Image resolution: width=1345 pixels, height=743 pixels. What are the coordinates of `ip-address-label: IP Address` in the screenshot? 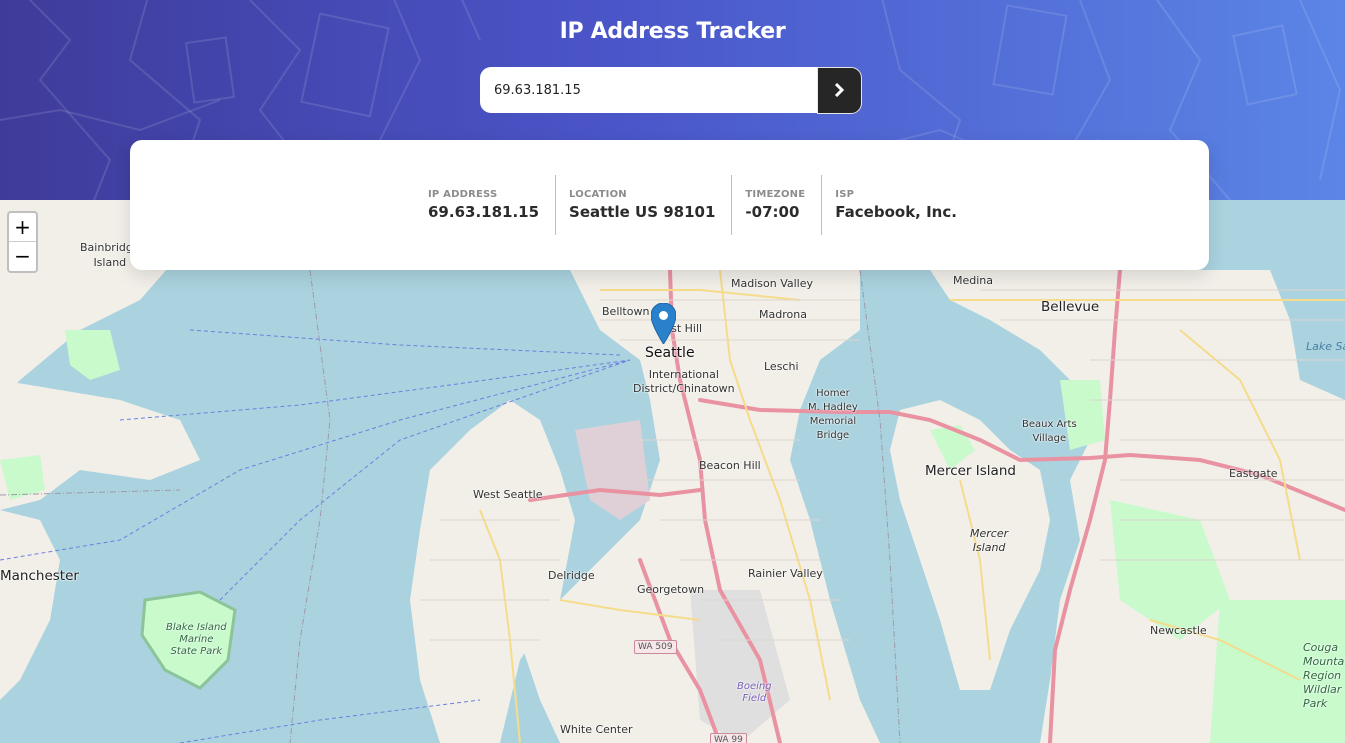 It's located at (463, 194).